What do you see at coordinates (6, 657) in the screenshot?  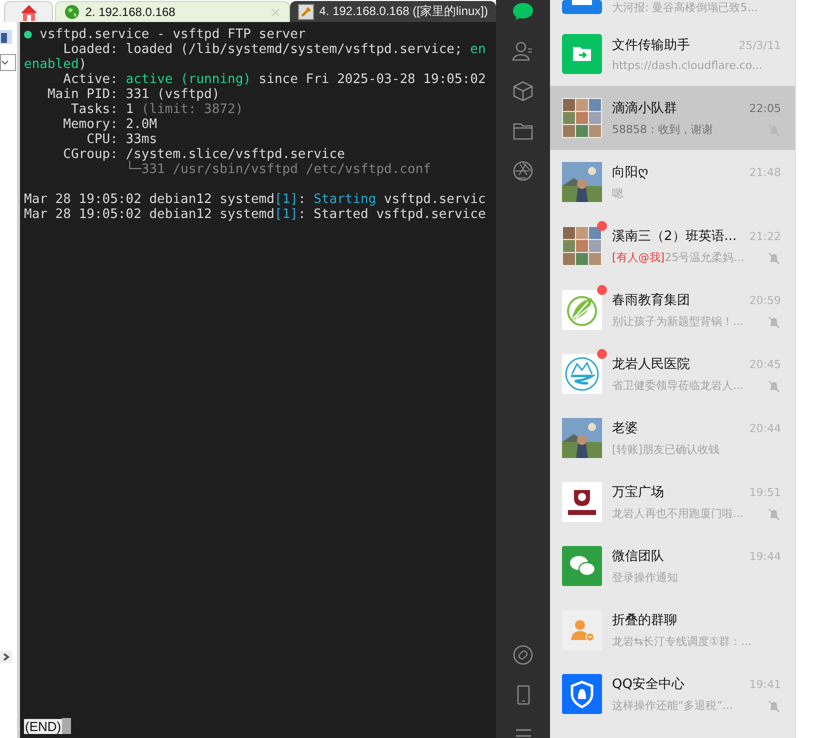 I see `chevron-icon` at bounding box center [6, 657].